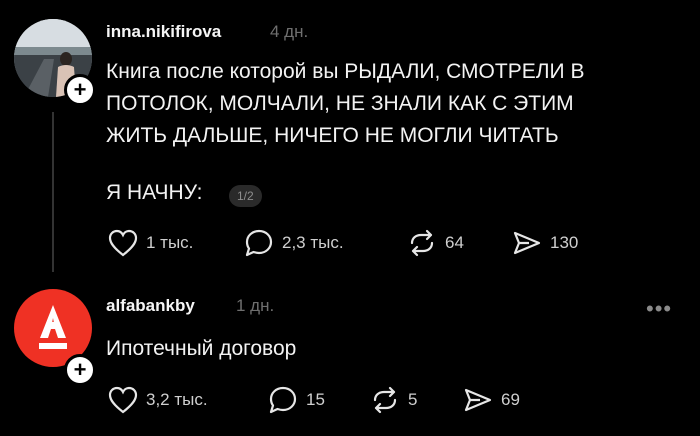 Image resolution: width=700 pixels, height=436 pixels. Describe the element at coordinates (289, 31) in the screenshot. I see `post-time: 4 дн.` at that location.